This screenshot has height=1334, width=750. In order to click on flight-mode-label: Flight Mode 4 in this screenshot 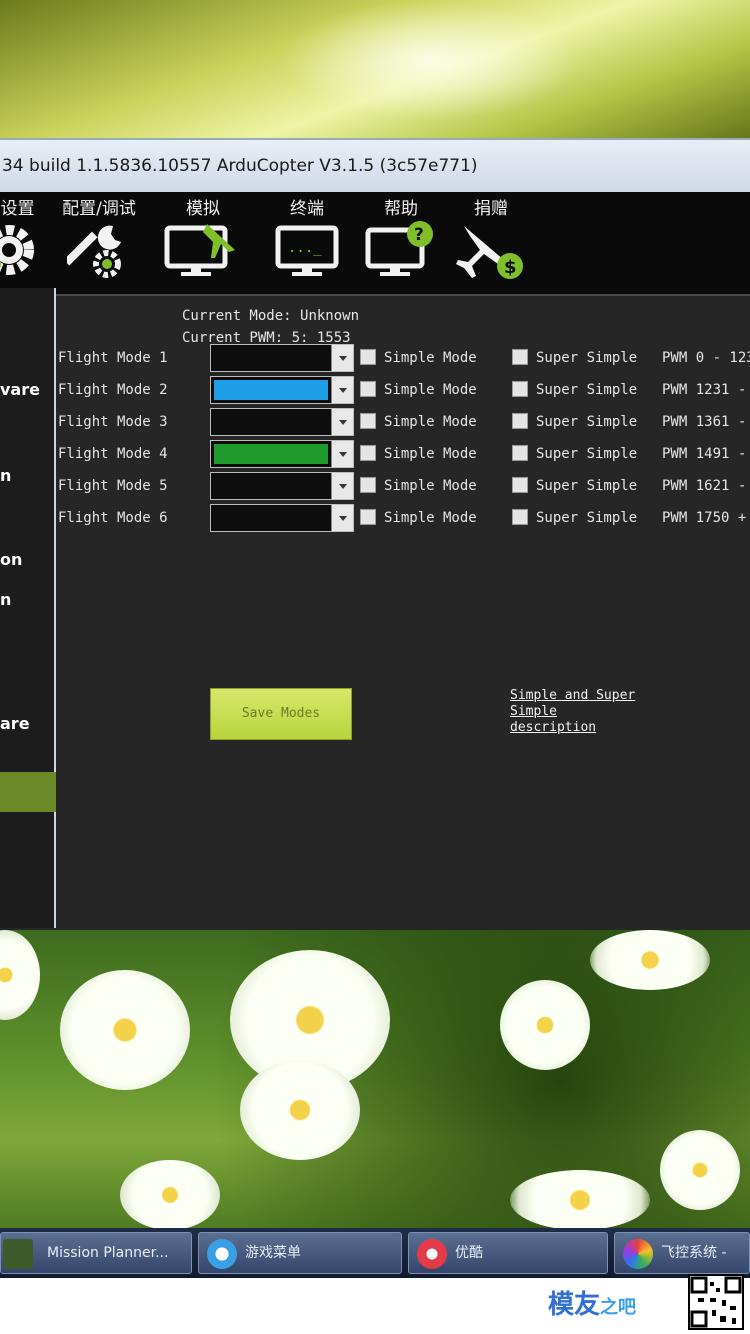, I will do `click(113, 454)`.